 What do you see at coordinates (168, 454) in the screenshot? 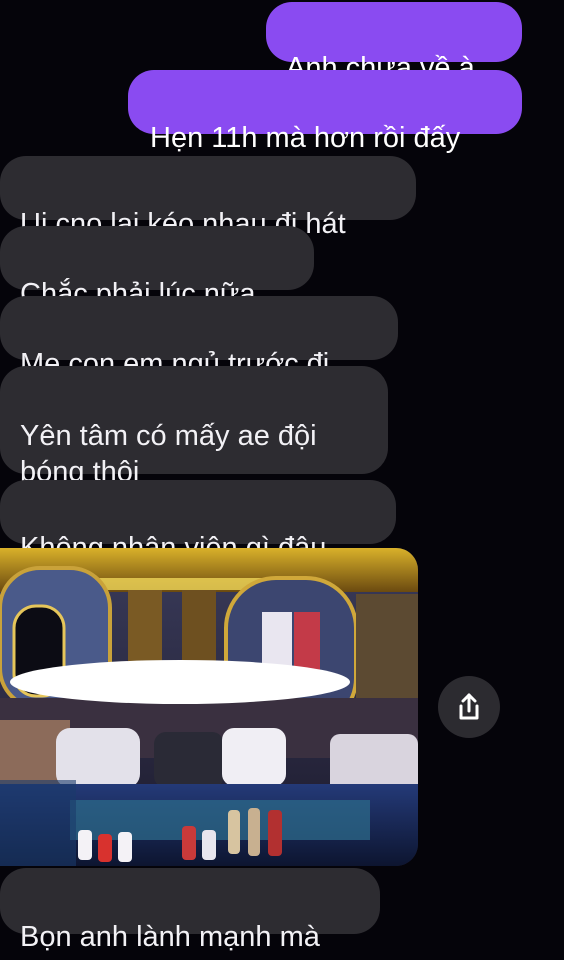
I see `message-text: Yên tâm có mấy ae đội bóng thôi` at bounding box center [168, 454].